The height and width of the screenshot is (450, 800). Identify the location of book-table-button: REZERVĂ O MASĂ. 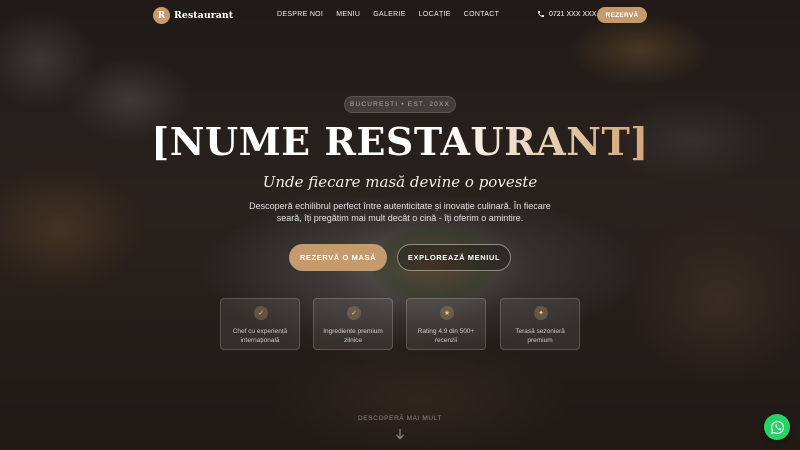
(338, 257).